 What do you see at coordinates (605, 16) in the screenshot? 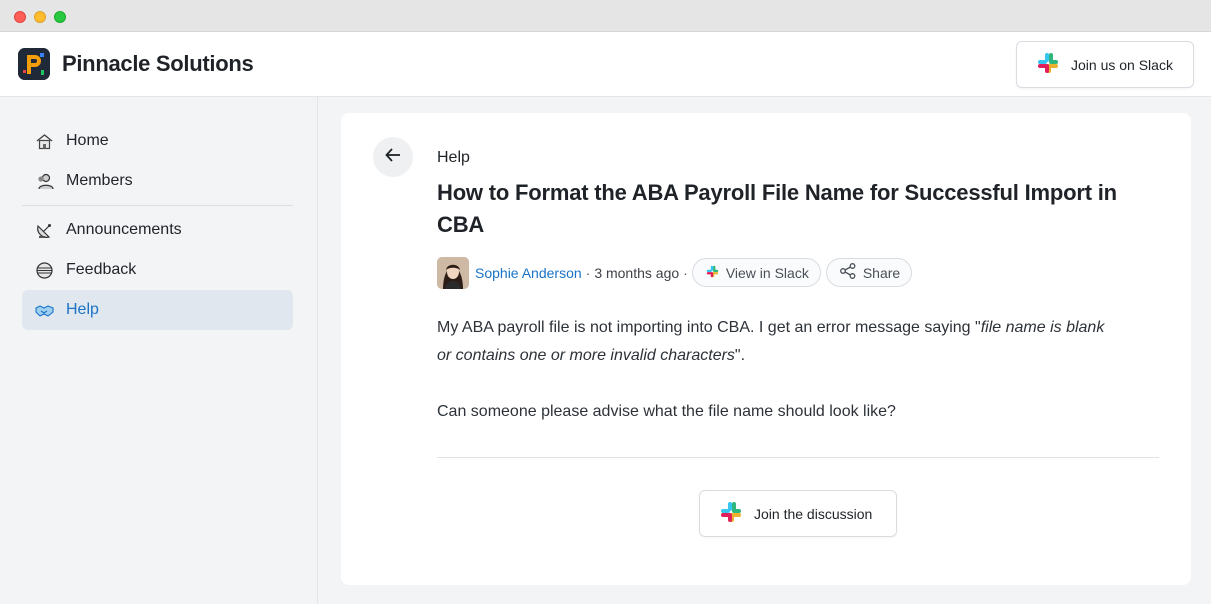
I see `window-titlebar` at bounding box center [605, 16].